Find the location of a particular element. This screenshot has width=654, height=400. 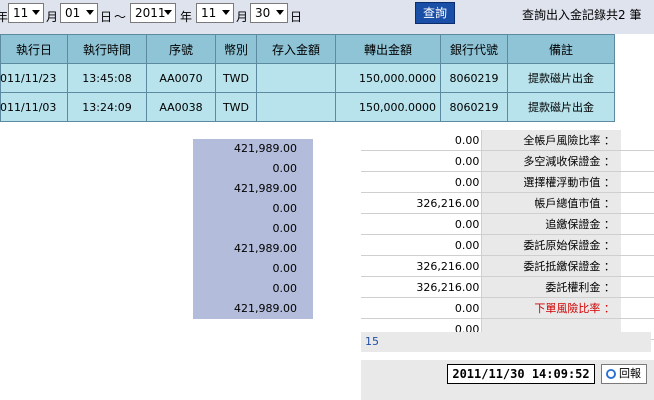

summary-row: 0.00 選擇權浮動市值 ： is located at coordinates (507, 182).